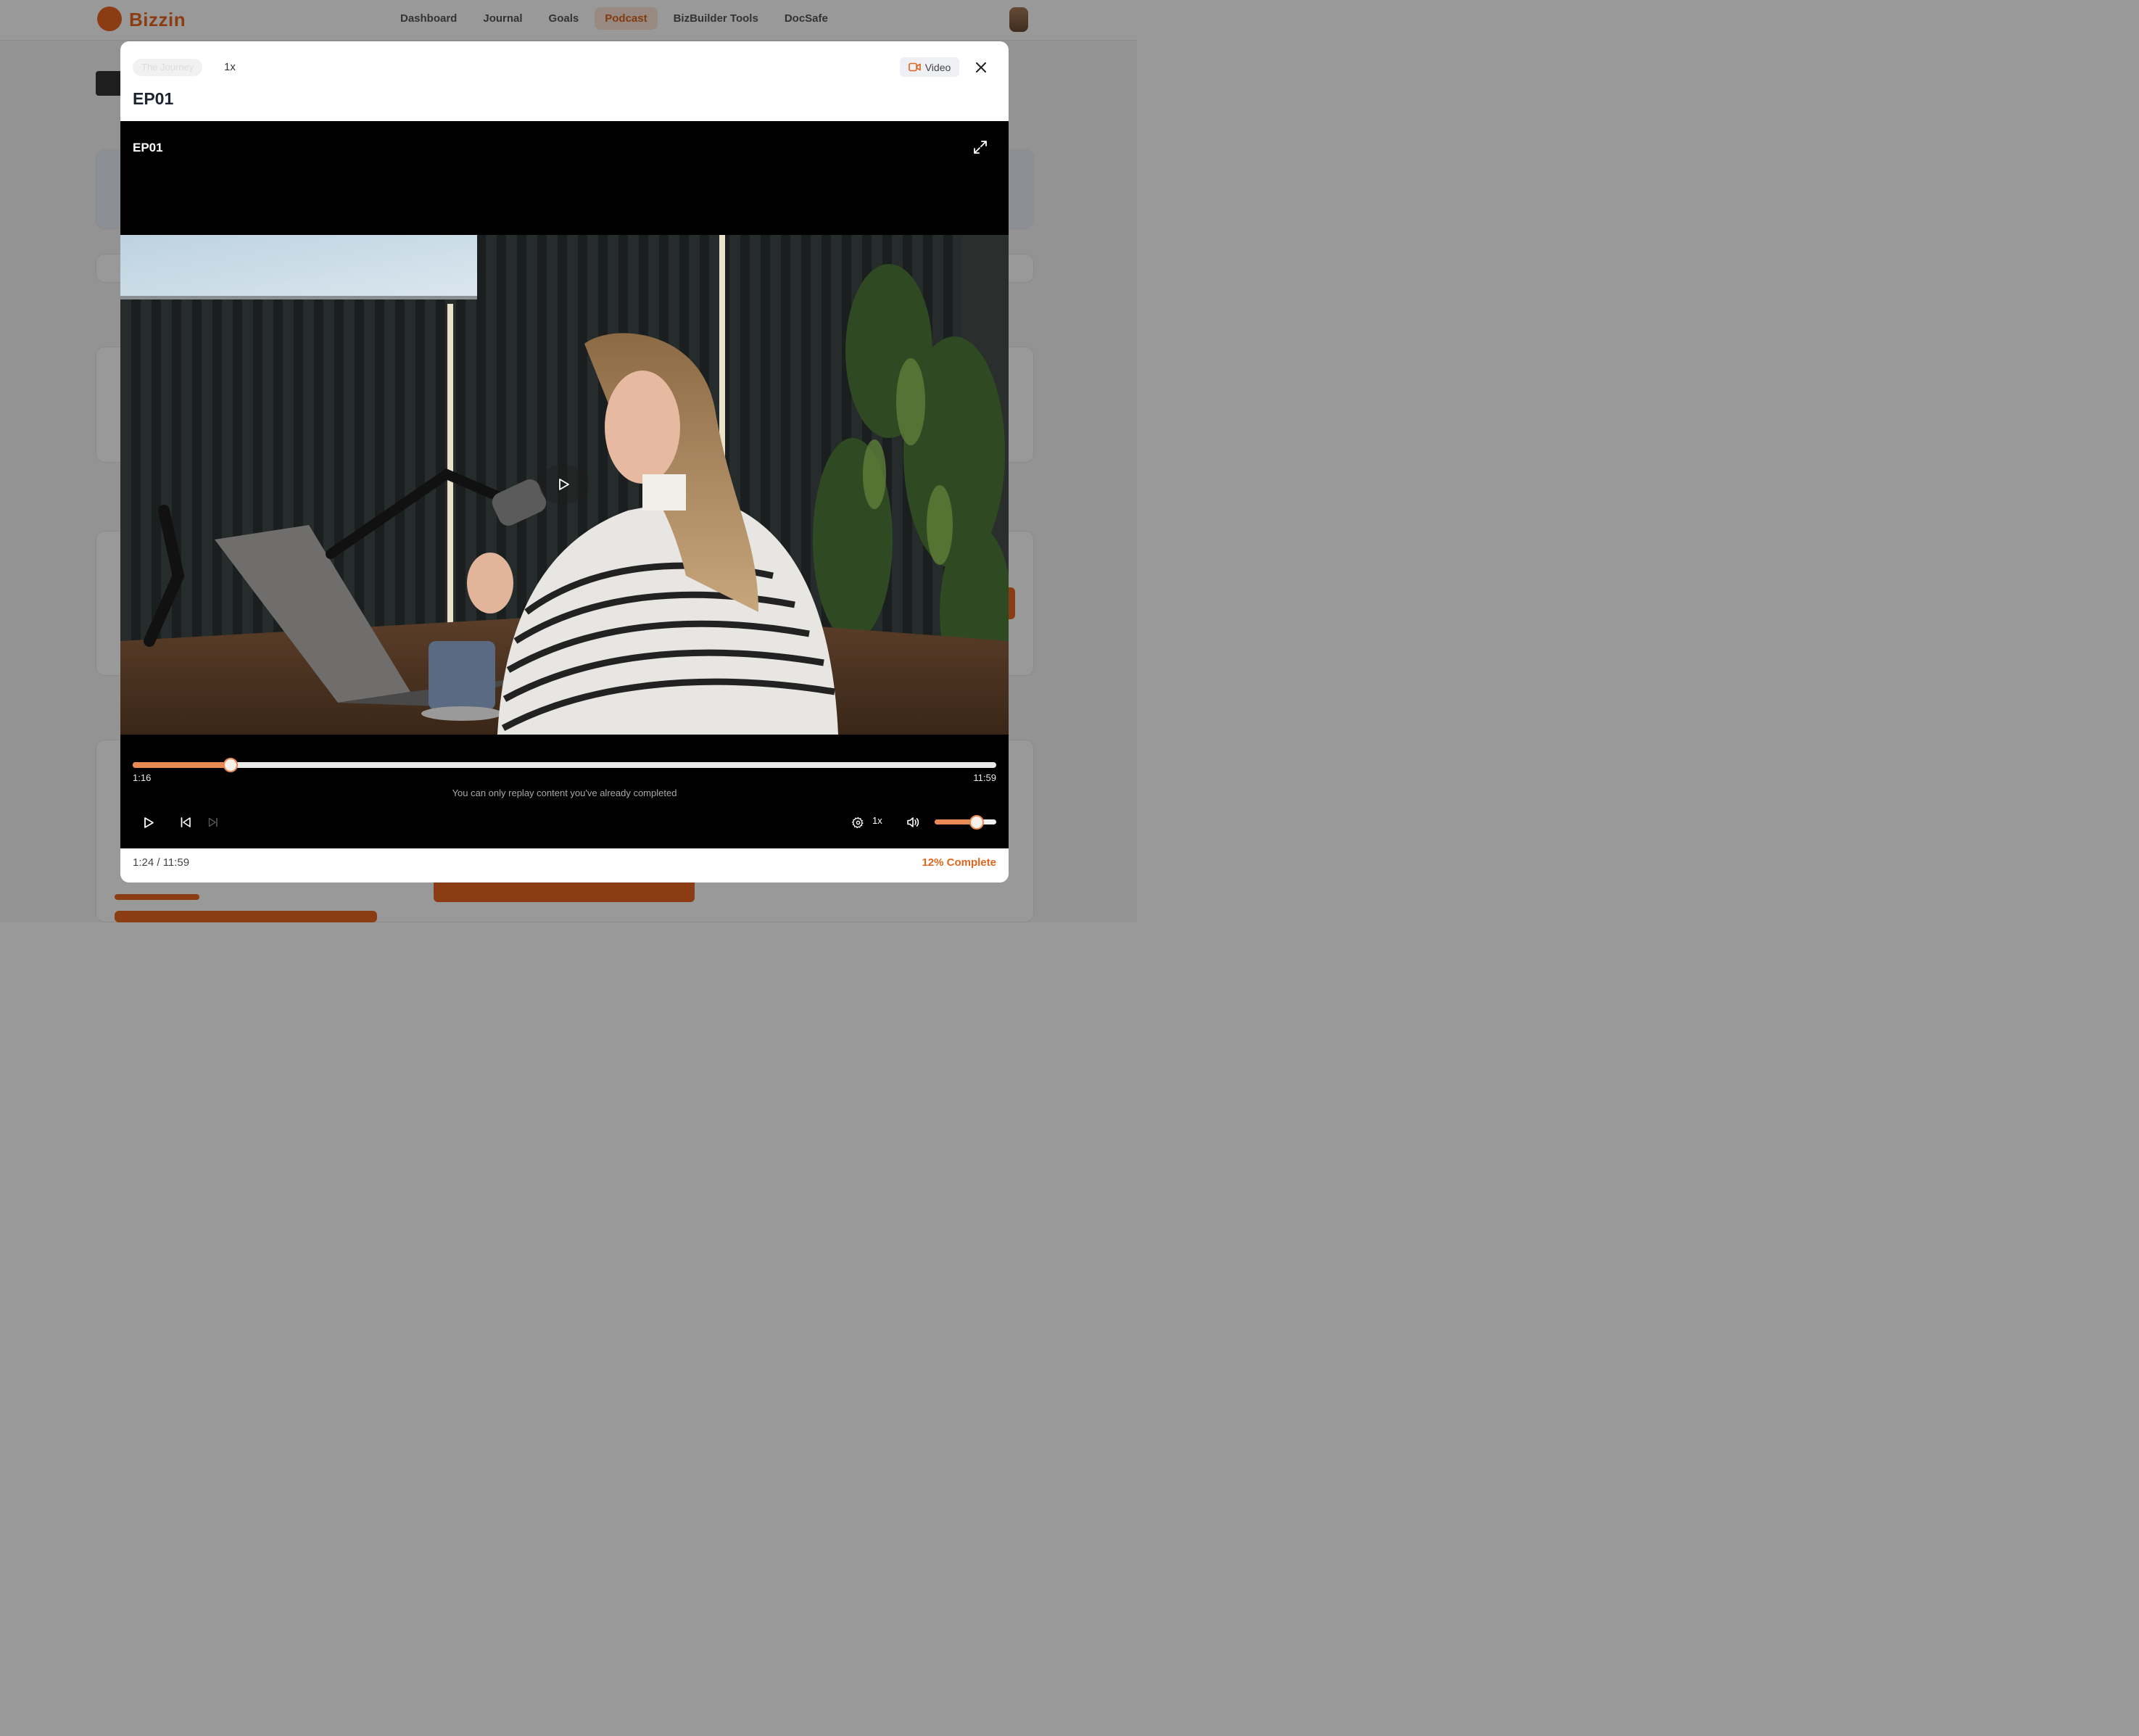  I want to click on video-badge: Video, so click(929, 67).